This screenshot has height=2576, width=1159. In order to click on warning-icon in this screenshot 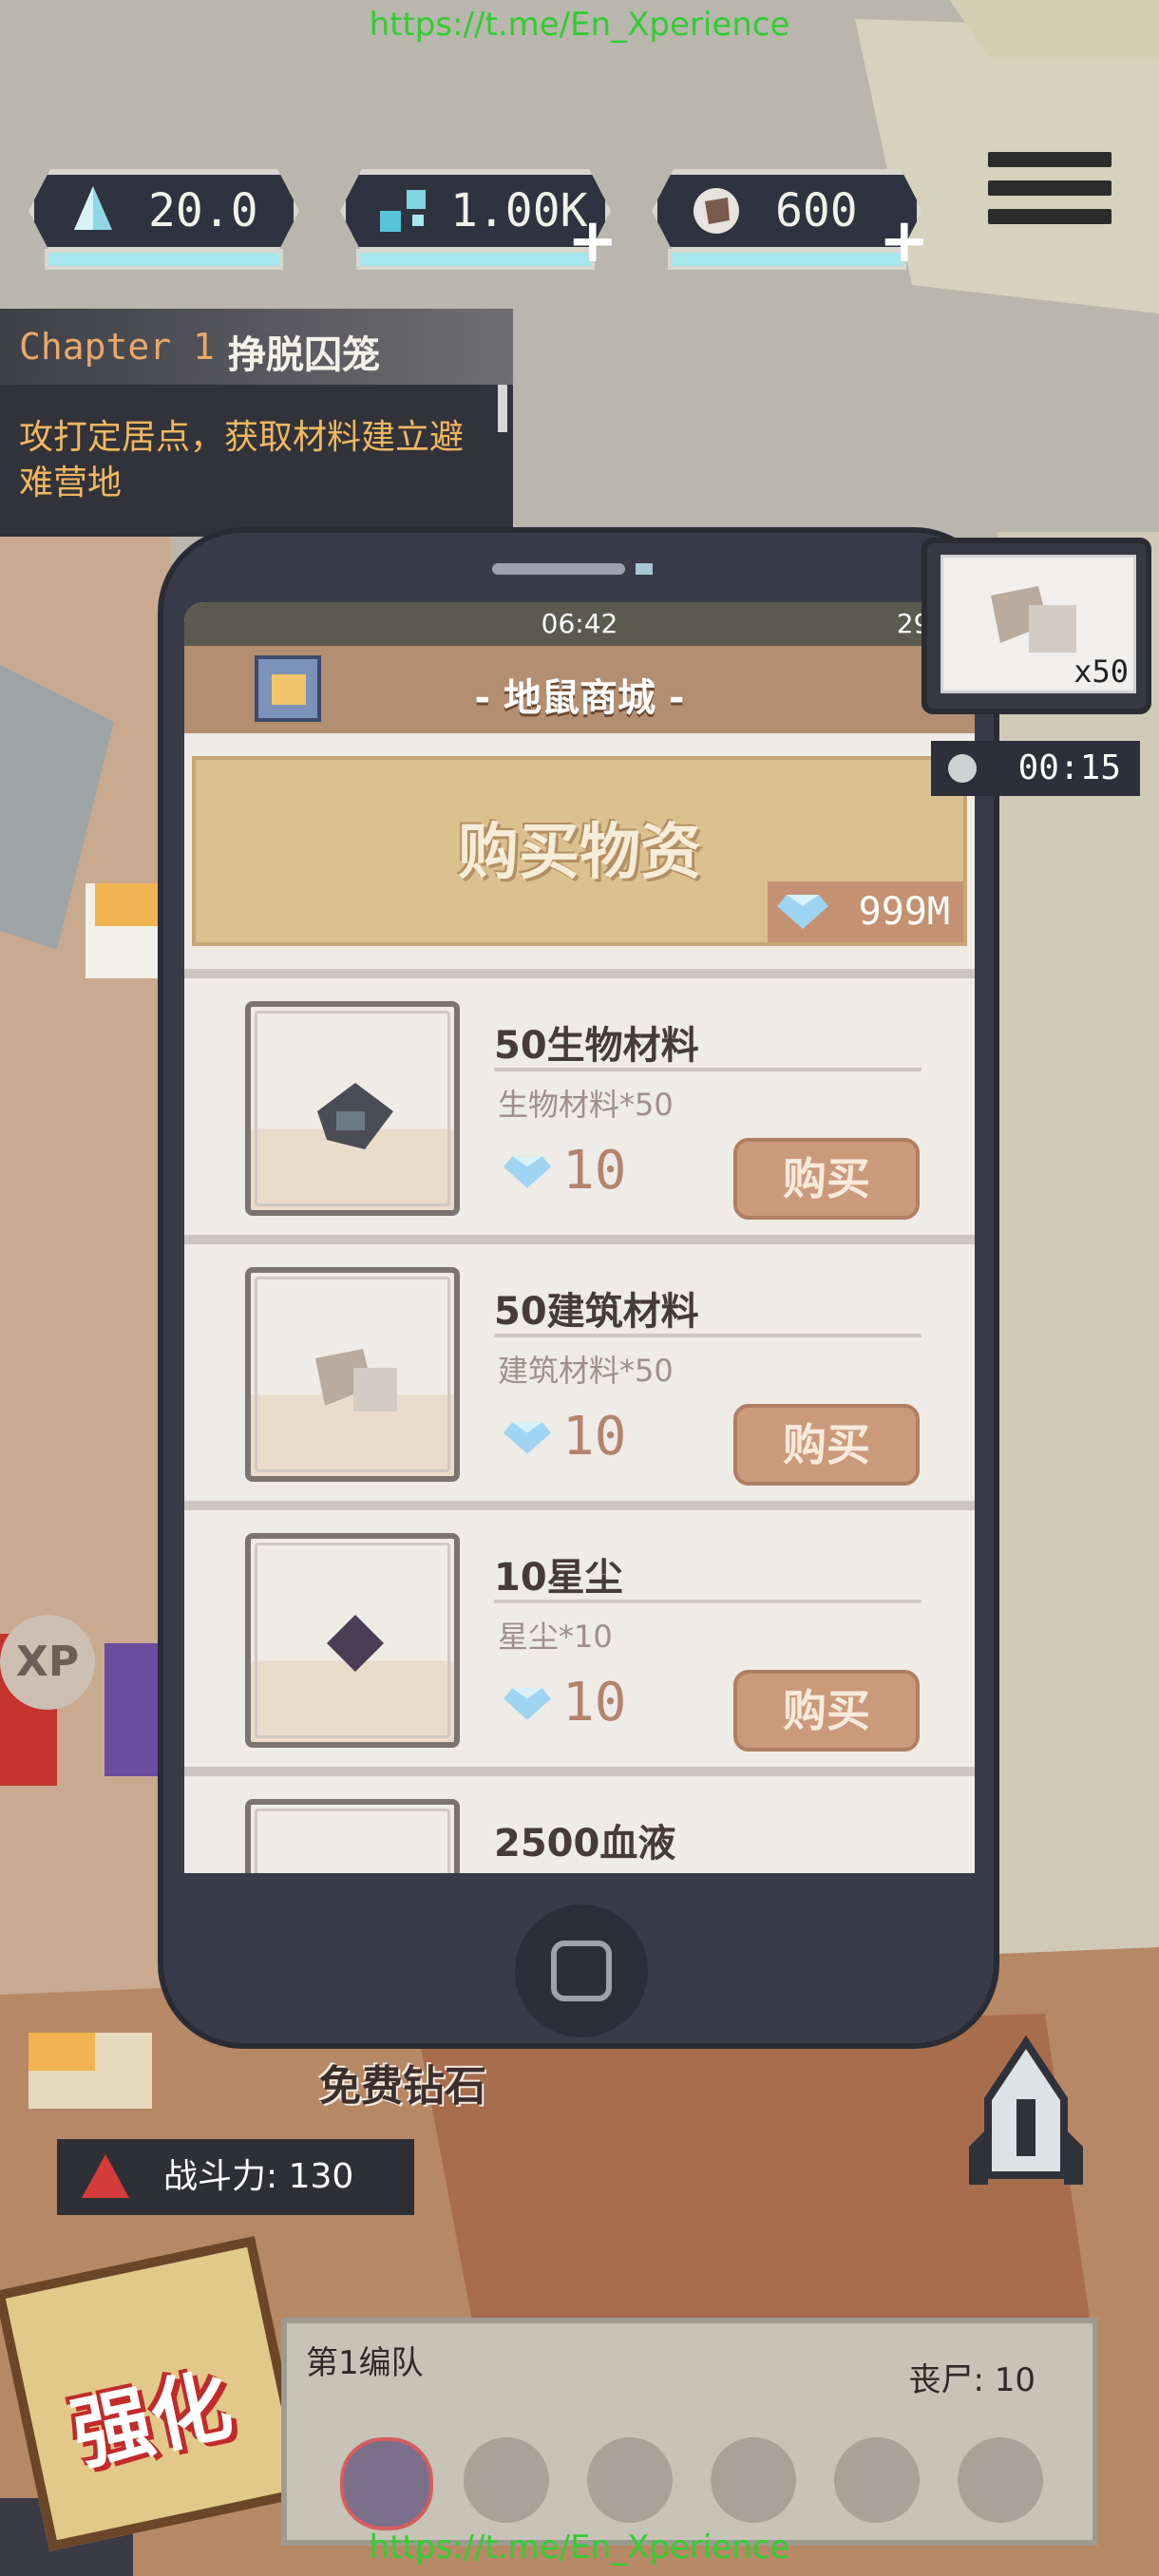, I will do `click(105, 2176)`.